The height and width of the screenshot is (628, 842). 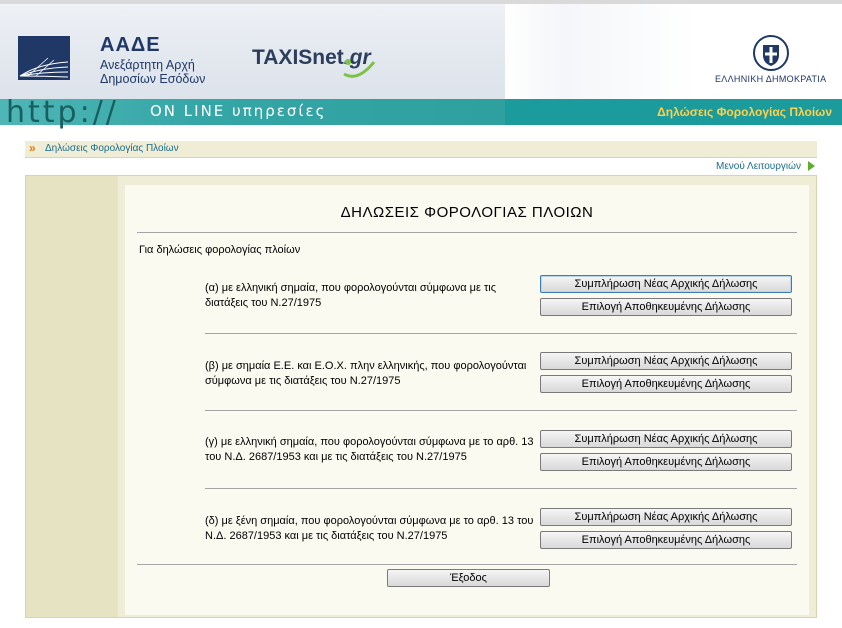 What do you see at coordinates (32, 148) in the screenshot?
I see `breadcrumb-arrow-icon: »` at bounding box center [32, 148].